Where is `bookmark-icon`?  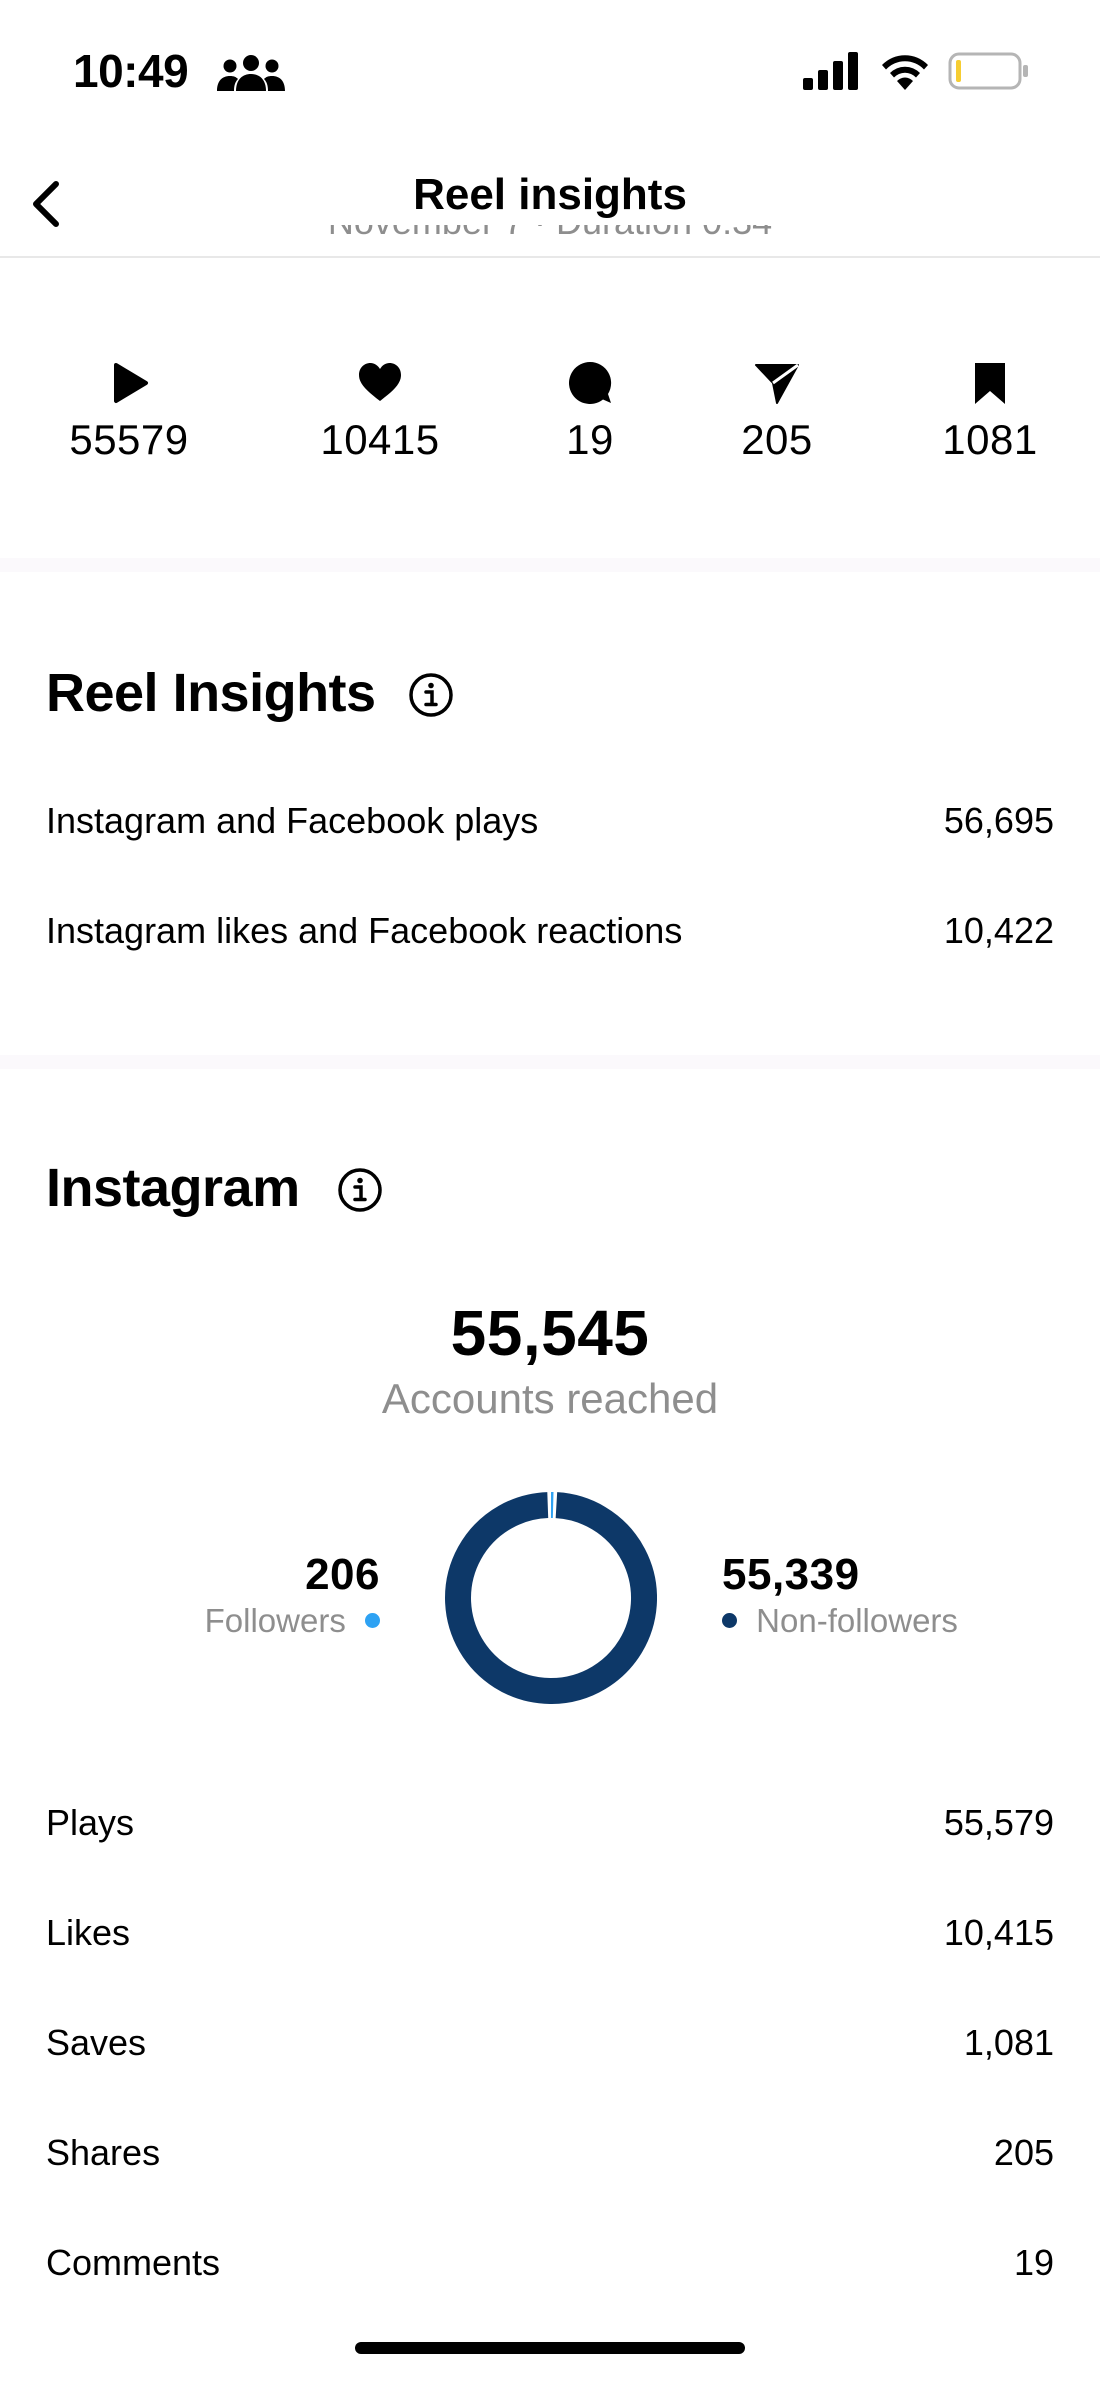 bookmark-icon is located at coordinates (990, 383).